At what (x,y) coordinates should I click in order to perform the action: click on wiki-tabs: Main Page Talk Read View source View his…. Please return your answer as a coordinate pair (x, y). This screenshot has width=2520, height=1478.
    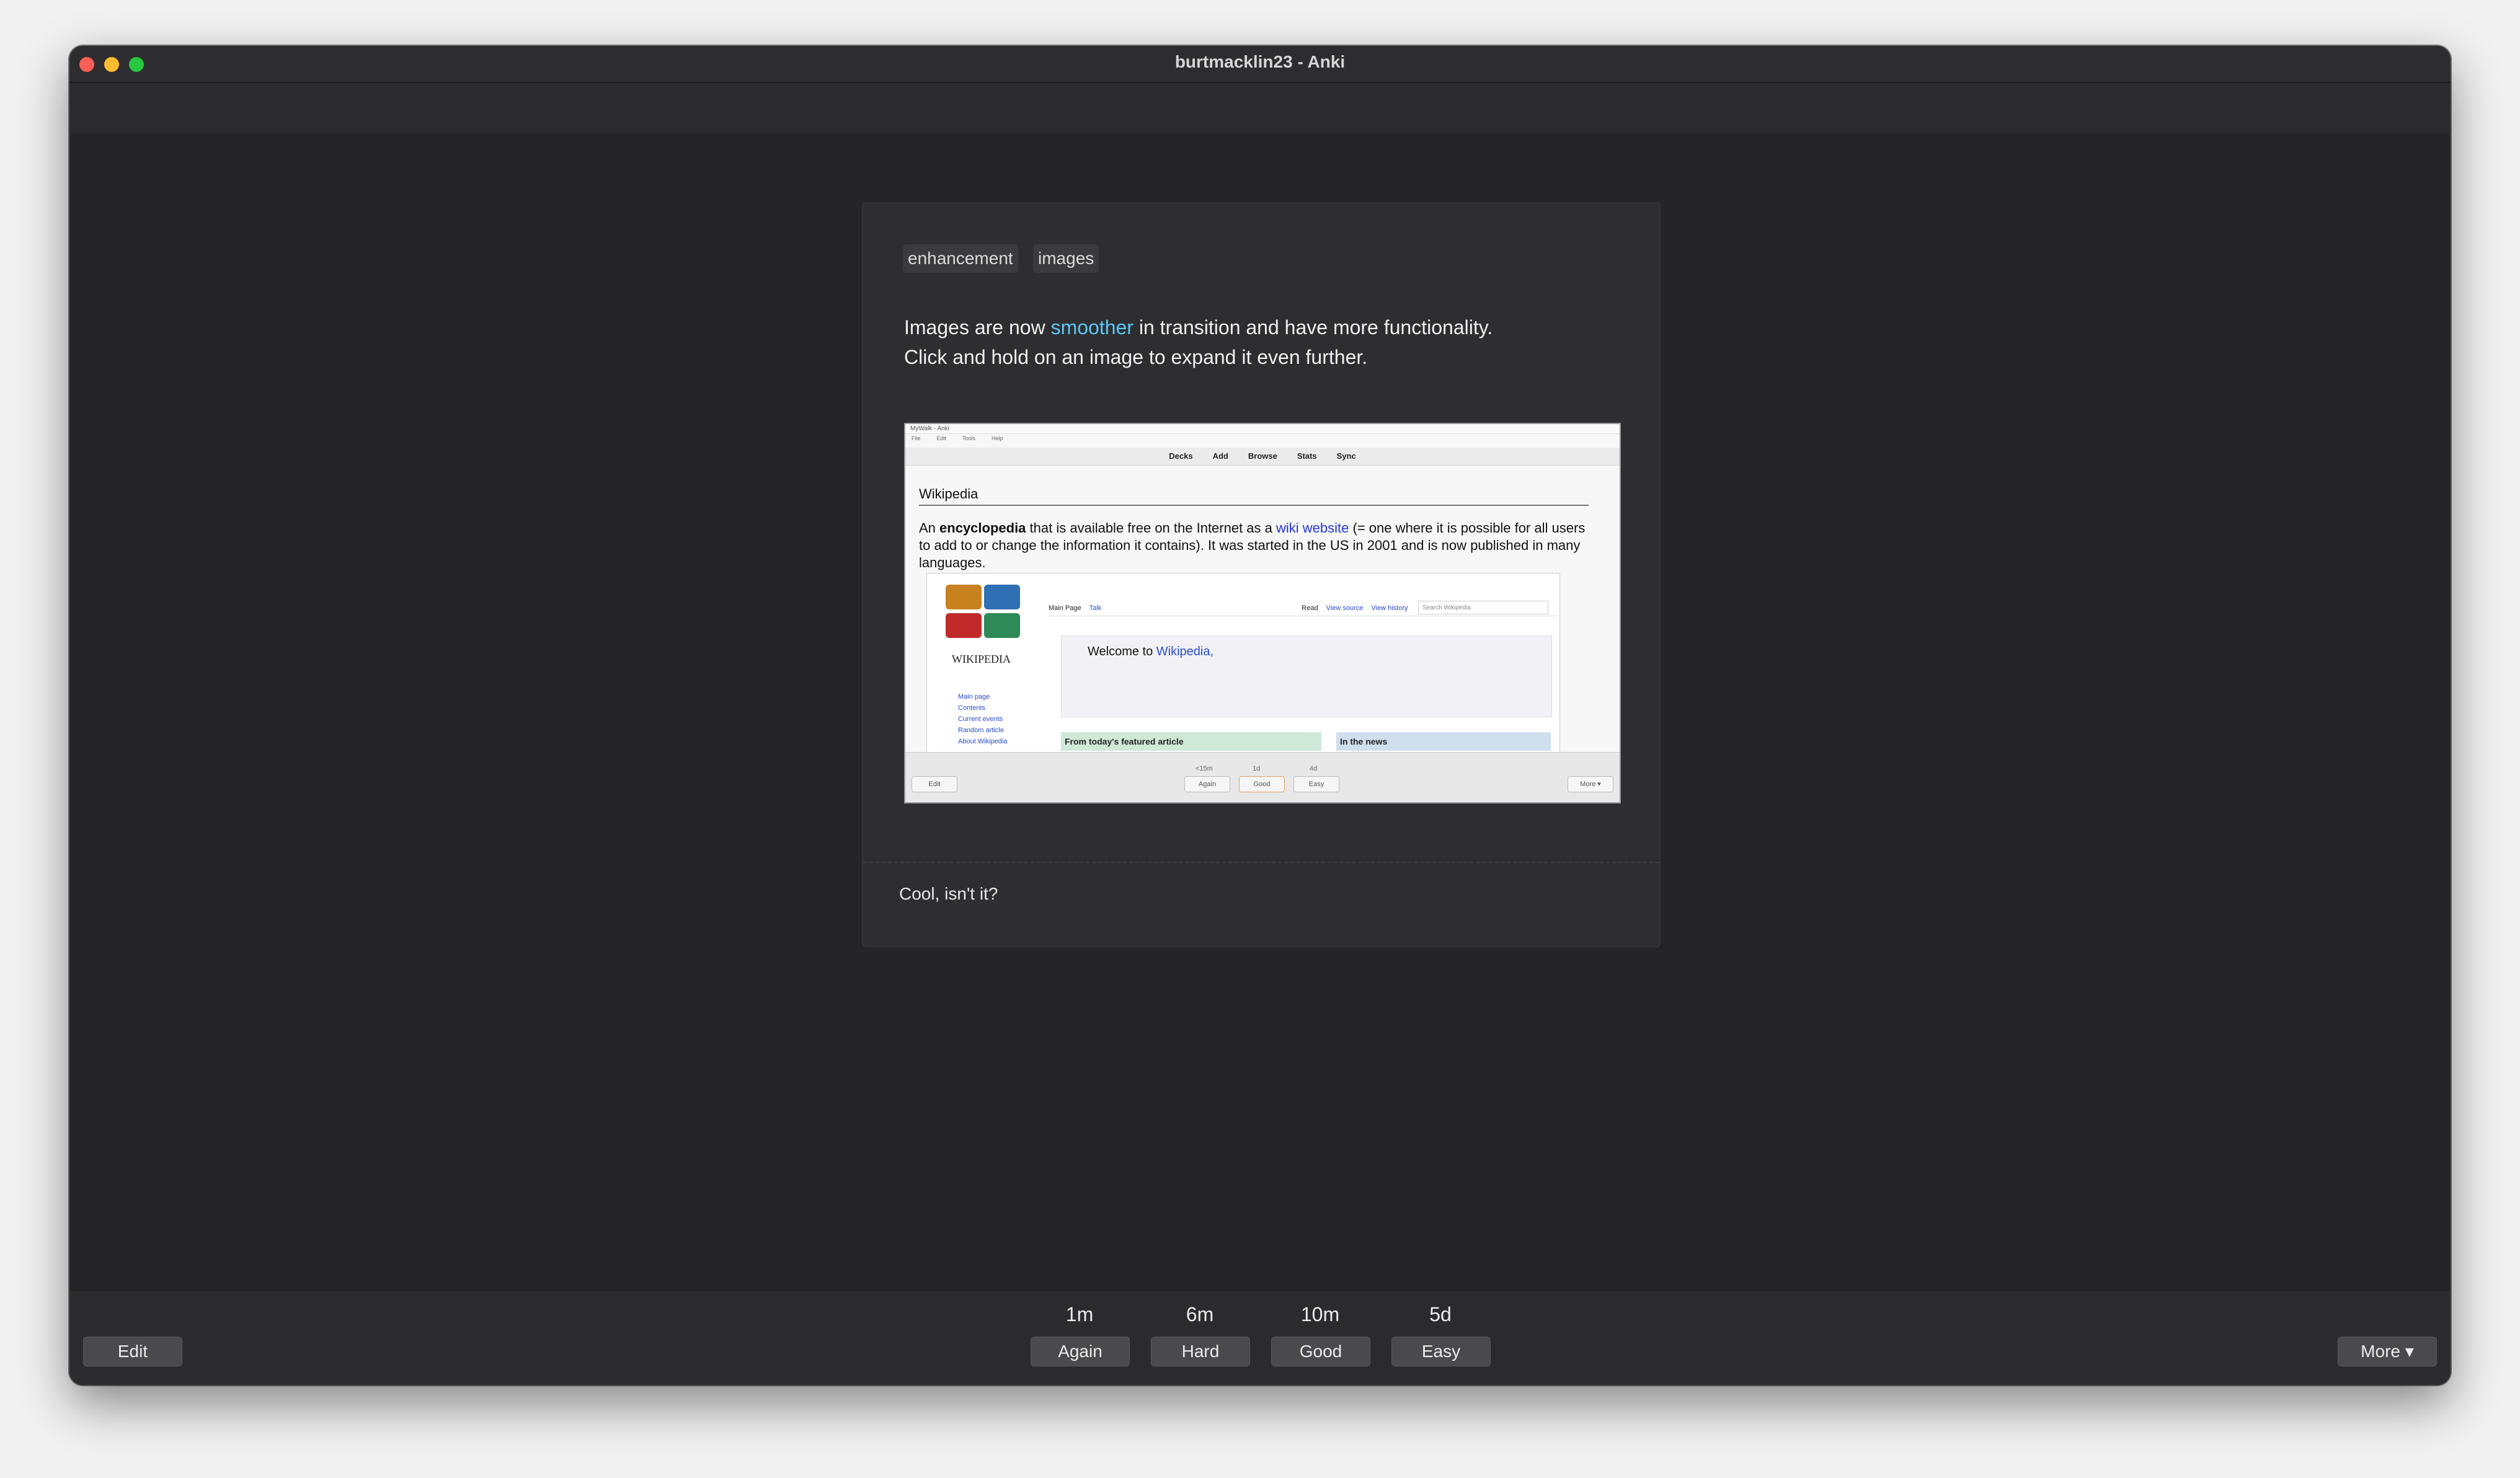
    Looking at the image, I should click on (1303, 608).